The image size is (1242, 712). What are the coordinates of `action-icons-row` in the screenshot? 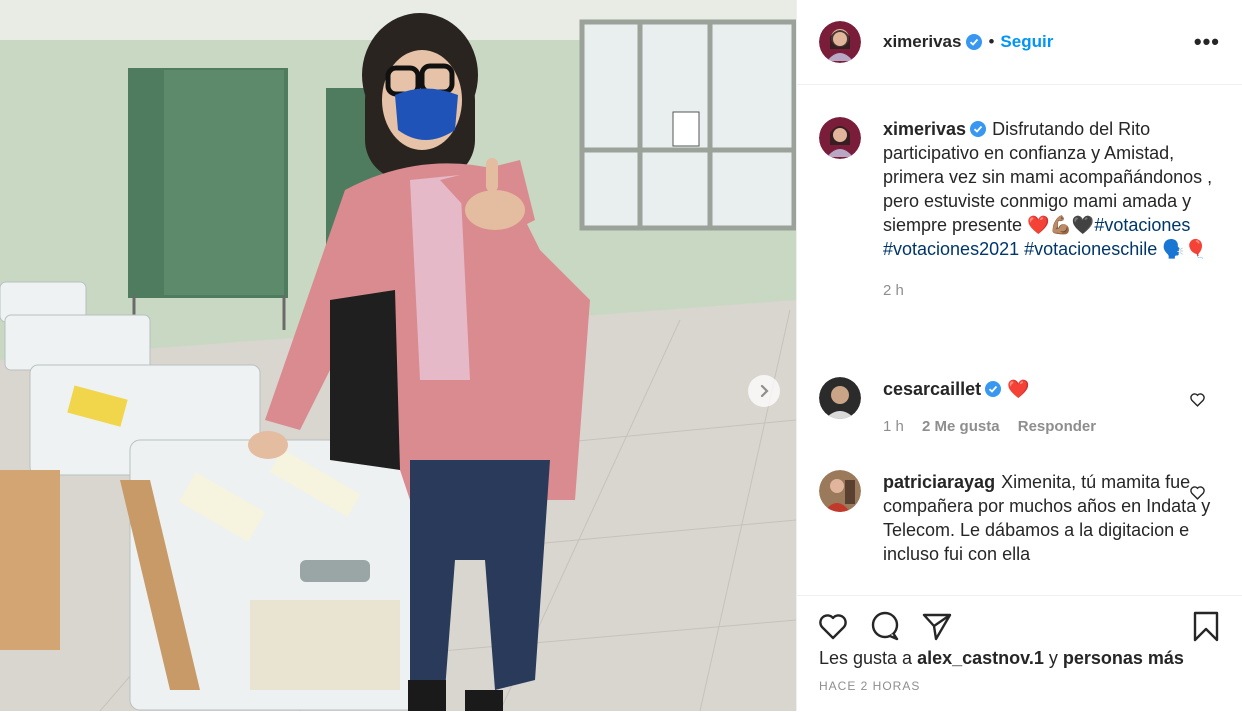 It's located at (1019, 619).